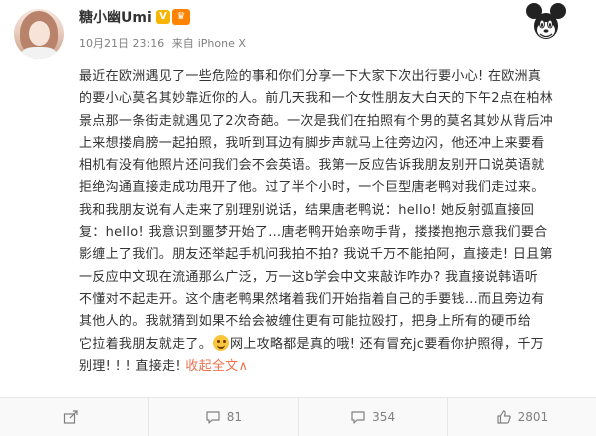  Describe the element at coordinates (243, 366) in the screenshot. I see `collapse-caret-icon: ∧` at that location.